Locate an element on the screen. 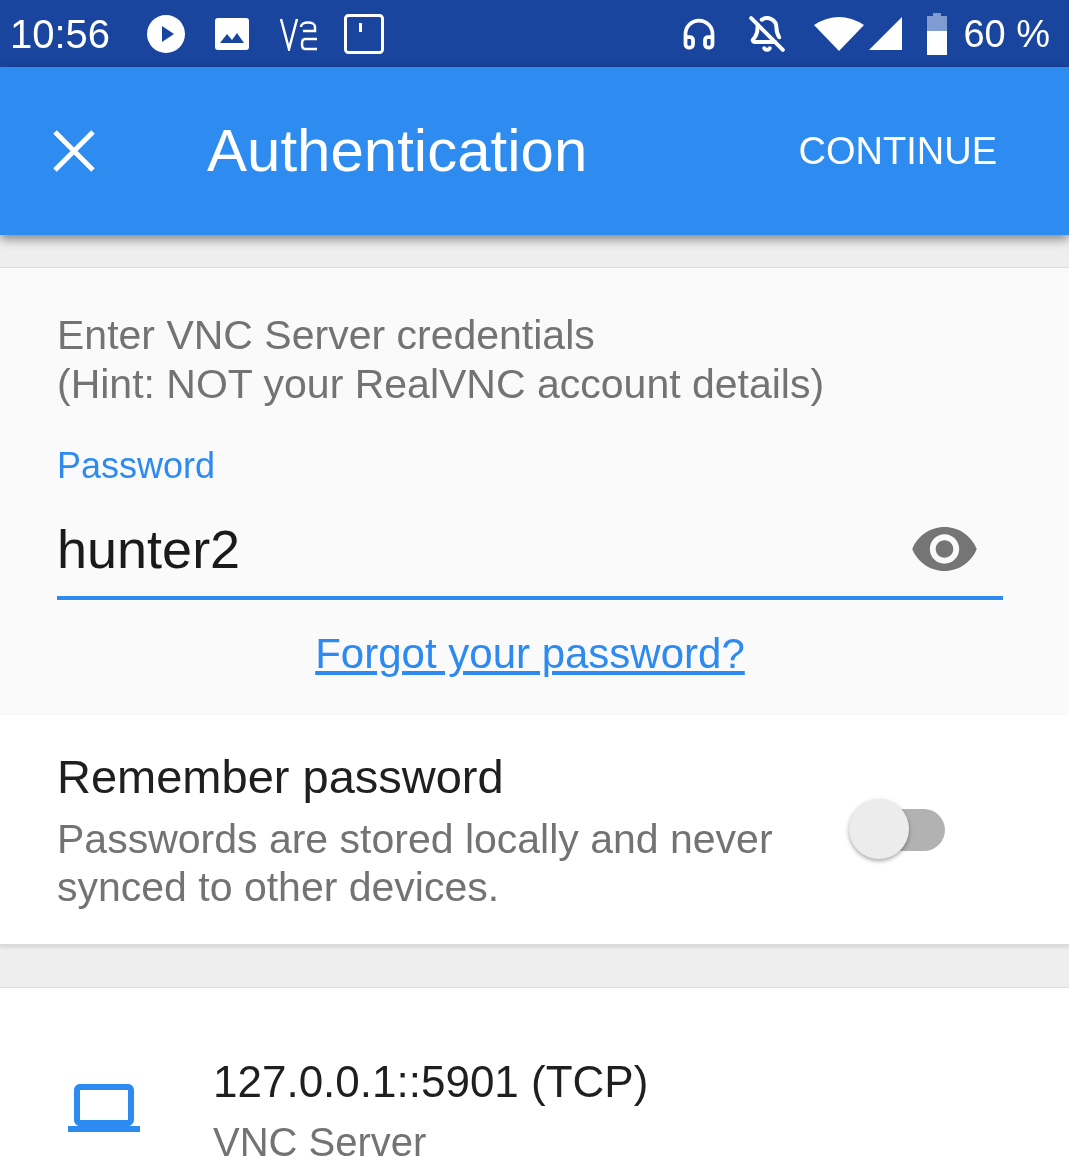 The height and width of the screenshot is (1174, 1069). server-name: VNC Server is located at coordinates (320, 1142).